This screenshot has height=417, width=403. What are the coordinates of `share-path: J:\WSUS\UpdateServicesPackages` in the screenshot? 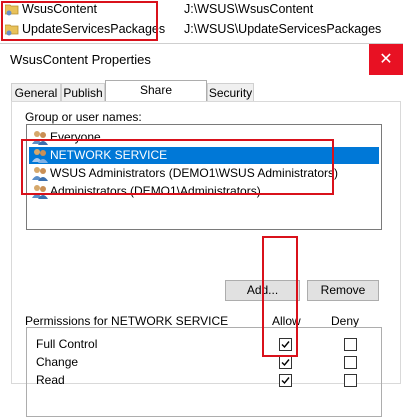 It's located at (283, 29).